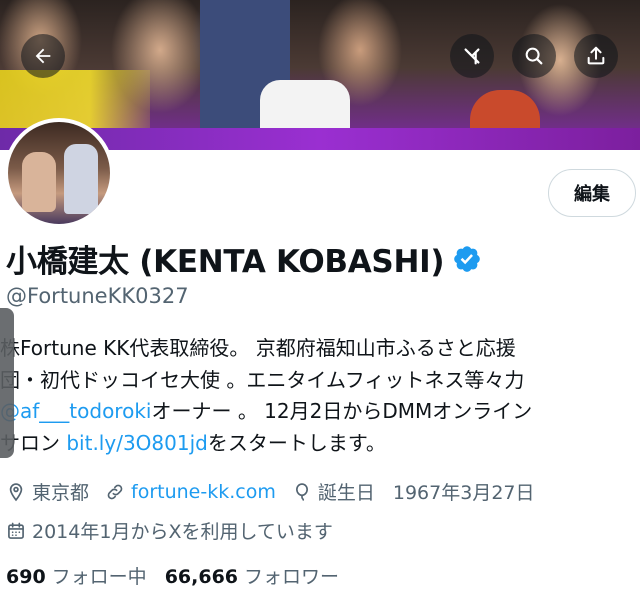 Image resolution: width=640 pixels, height=611 pixels. Describe the element at coordinates (291, 575) in the screenshot. I see `followers-label: フォロワー` at that location.